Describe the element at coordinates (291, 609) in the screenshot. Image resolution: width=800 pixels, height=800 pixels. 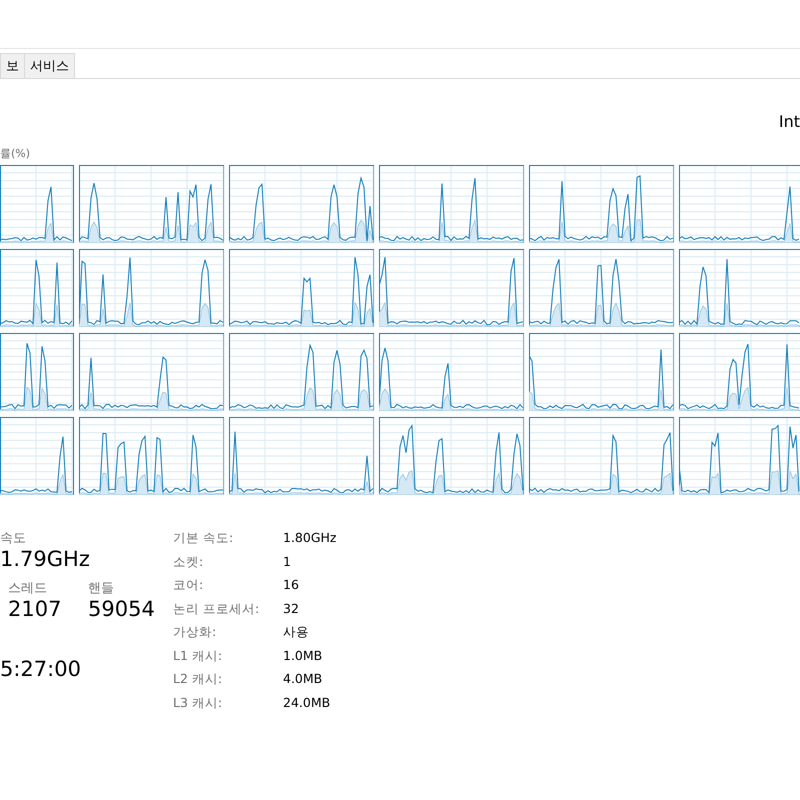
I see `spec-value: 32` at that location.